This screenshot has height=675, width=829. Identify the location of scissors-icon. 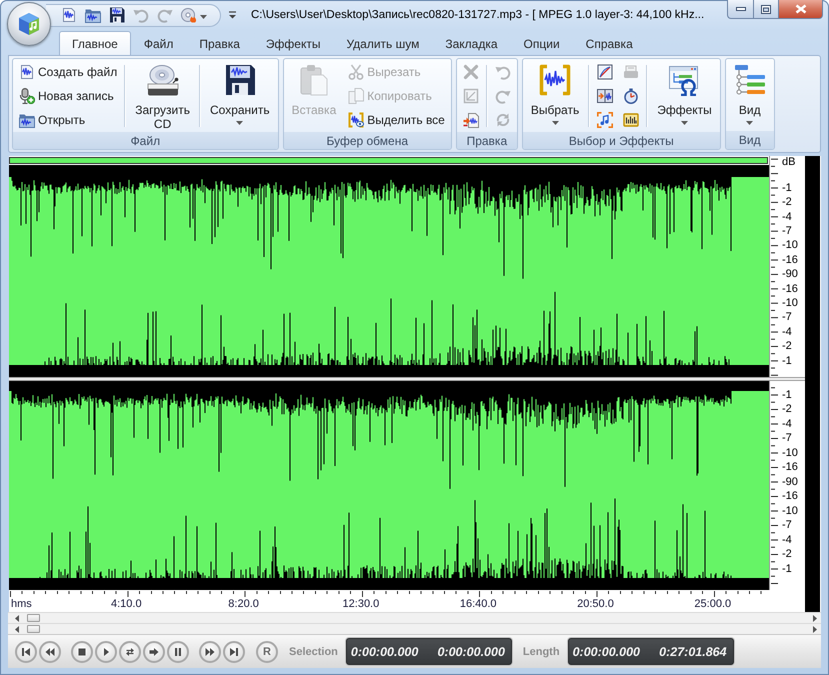
(356, 72).